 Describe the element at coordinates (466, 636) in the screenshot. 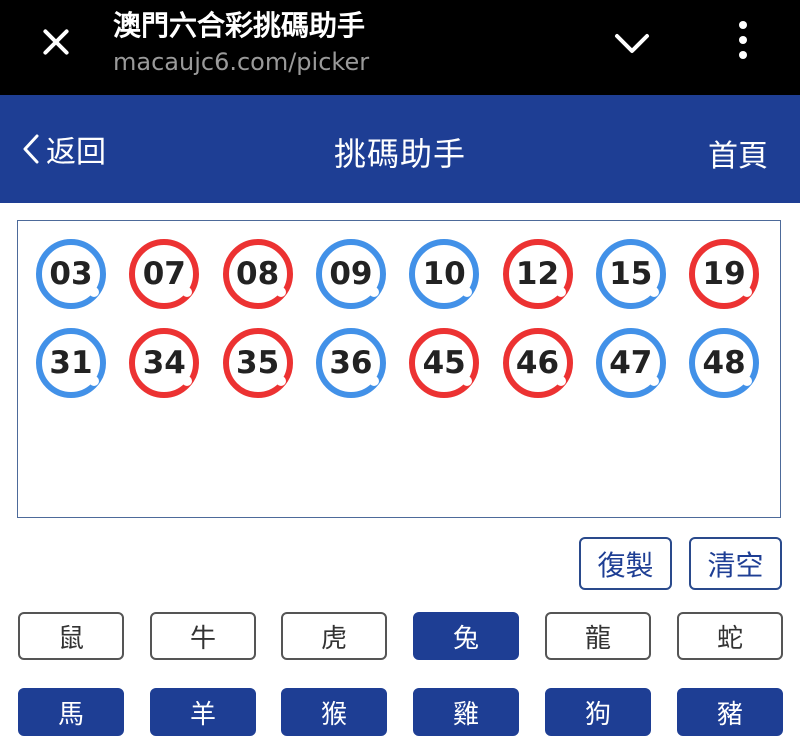

I see `zodiac-button: 兔` at that location.